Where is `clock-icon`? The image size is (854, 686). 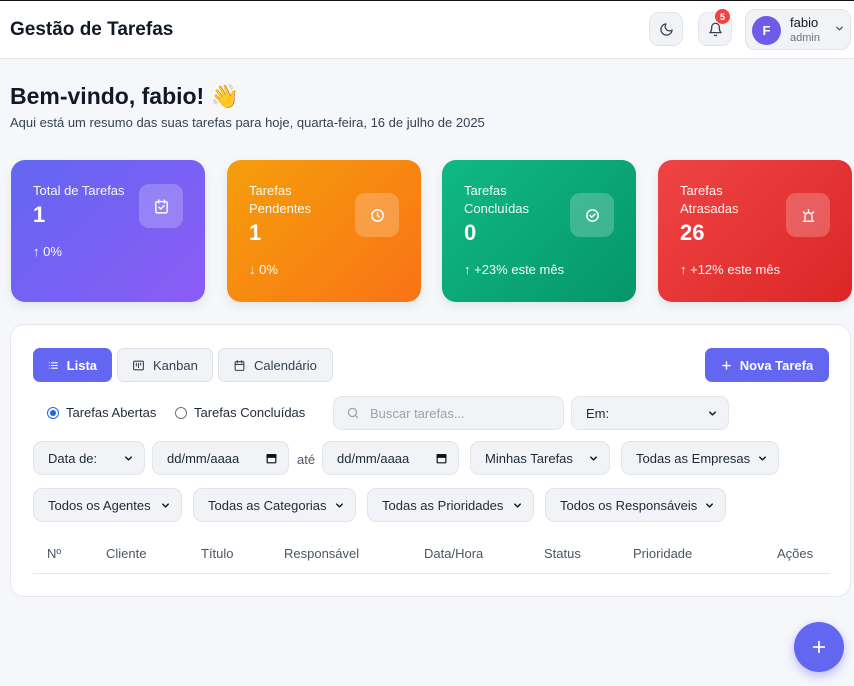
clock-icon is located at coordinates (377, 215).